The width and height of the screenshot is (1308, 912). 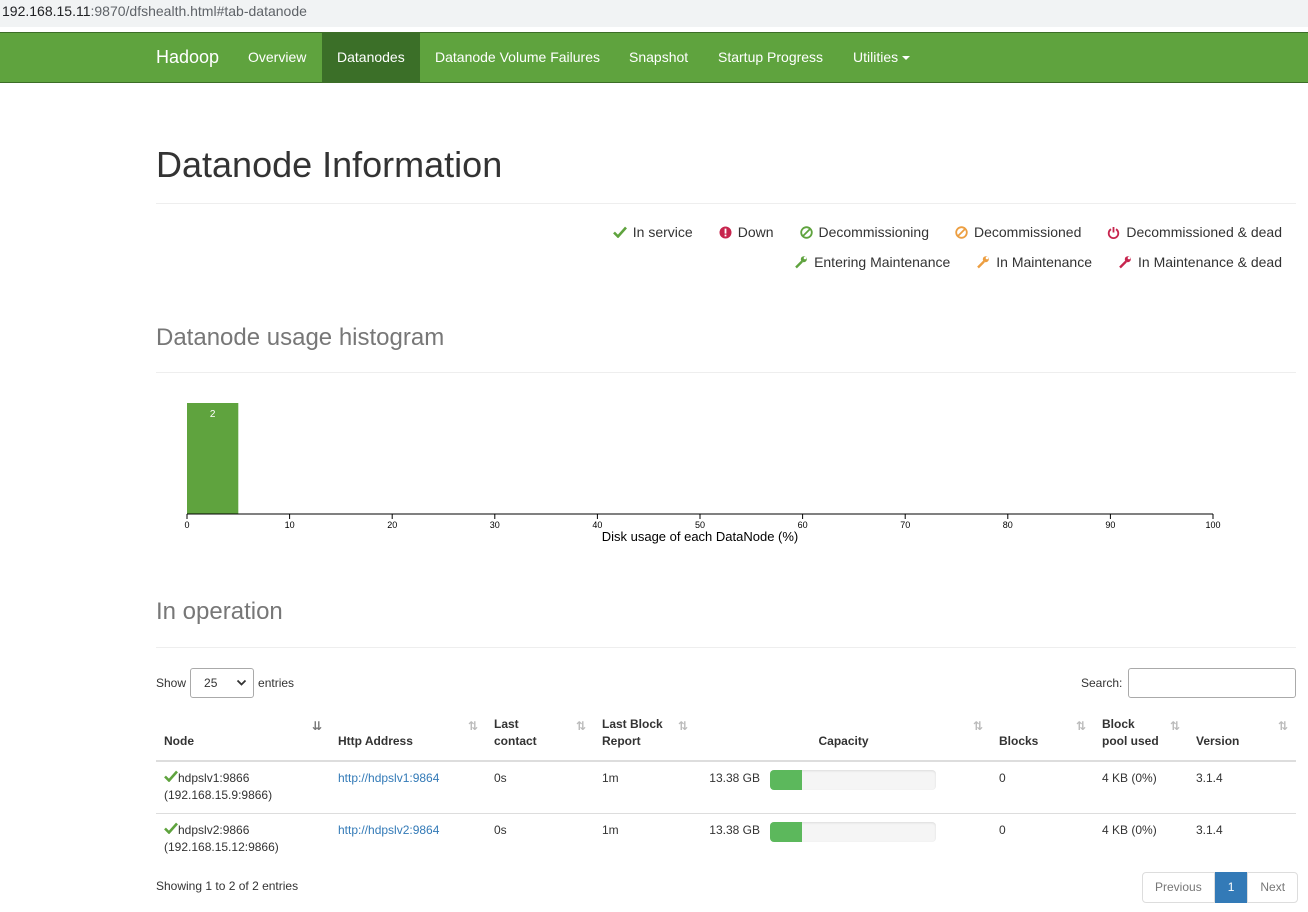 I want to click on x-tick-label: 90, so click(x=1110, y=525).